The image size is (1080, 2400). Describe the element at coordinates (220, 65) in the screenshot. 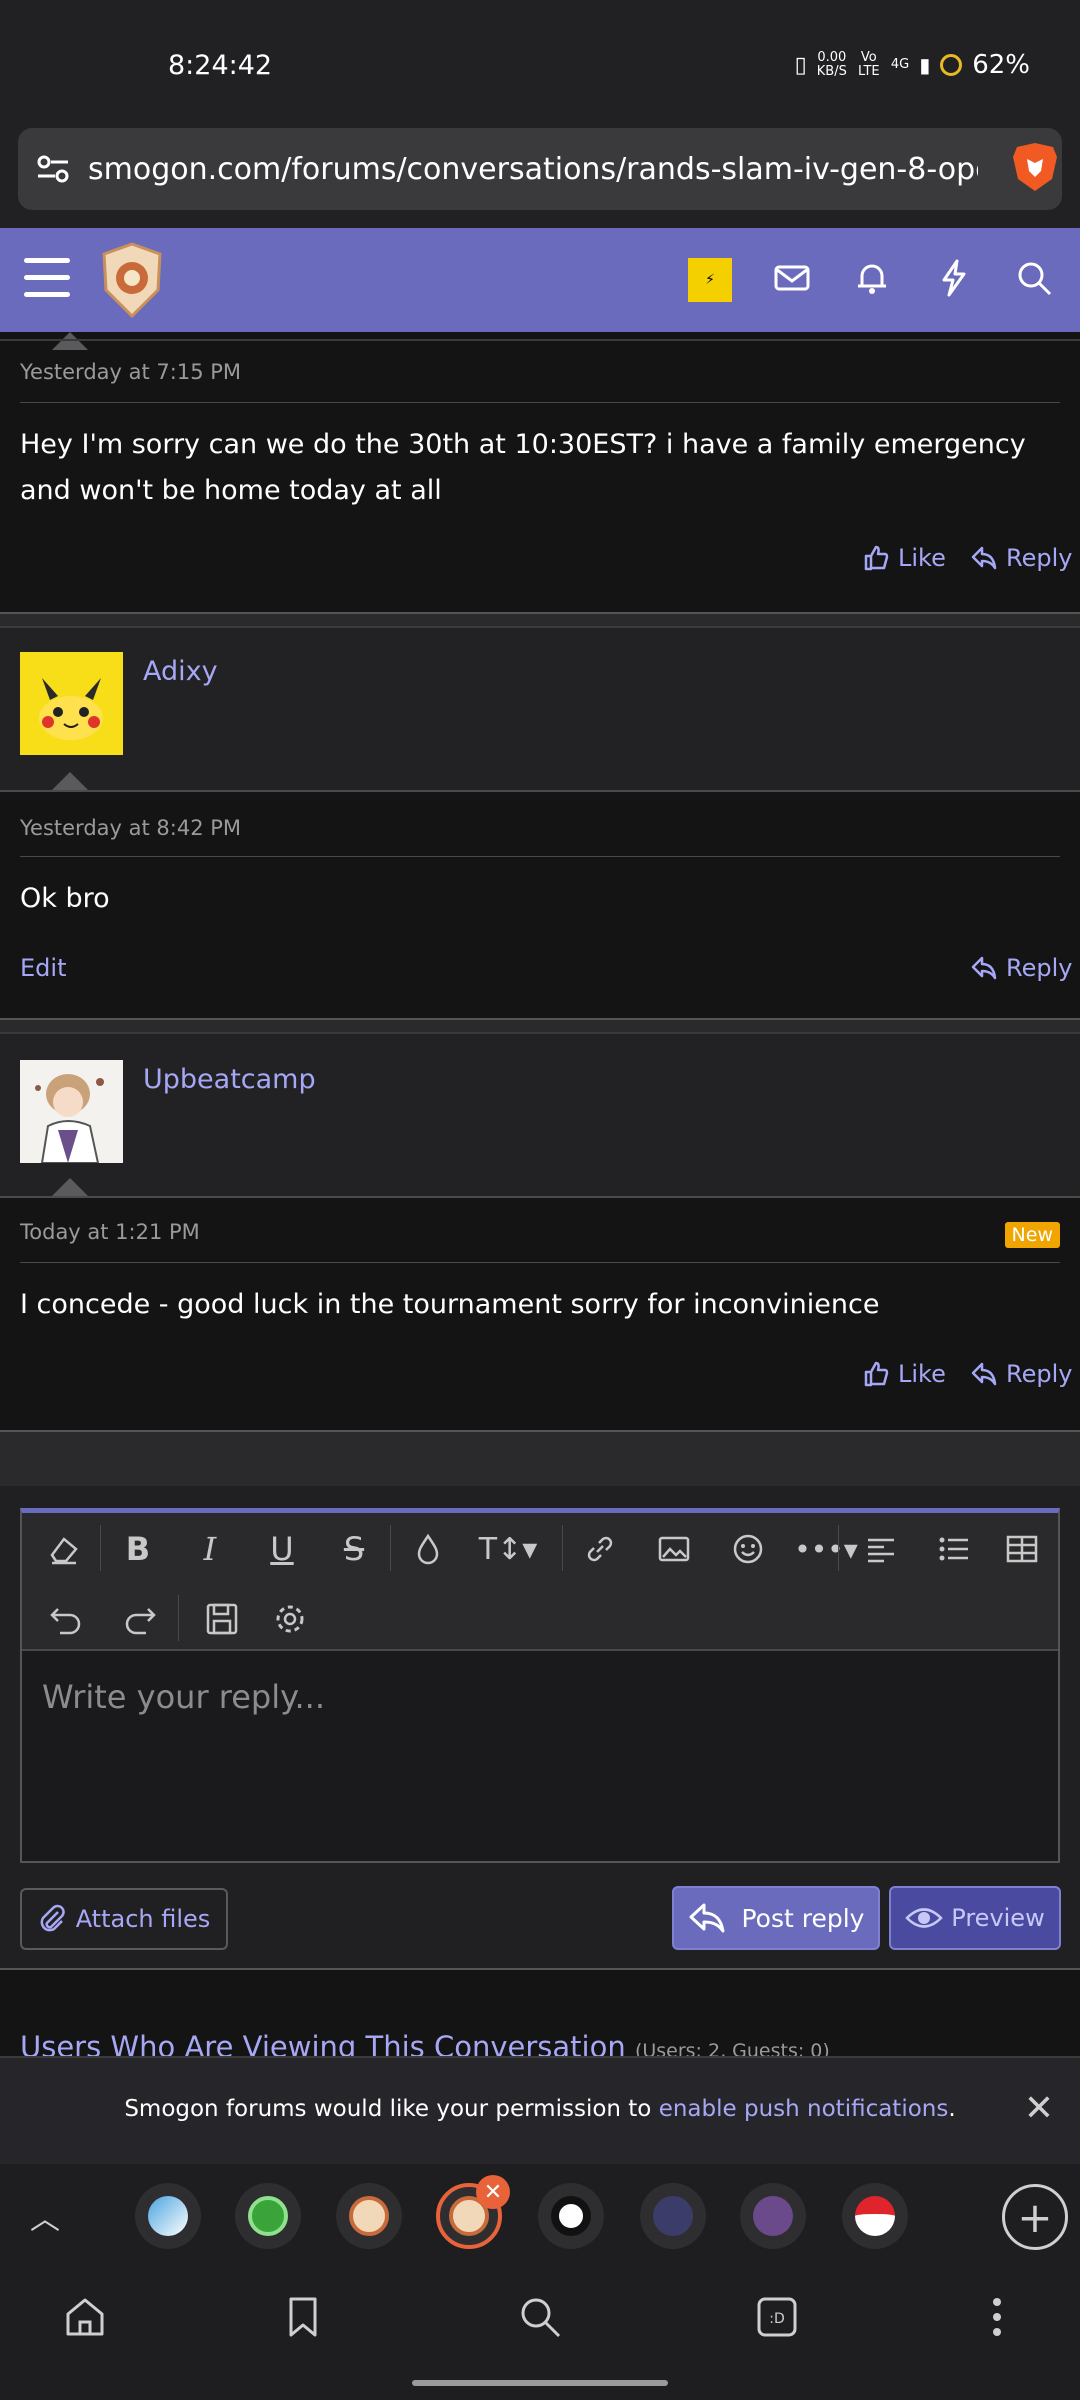

I see `status-time: 8:24:42` at that location.